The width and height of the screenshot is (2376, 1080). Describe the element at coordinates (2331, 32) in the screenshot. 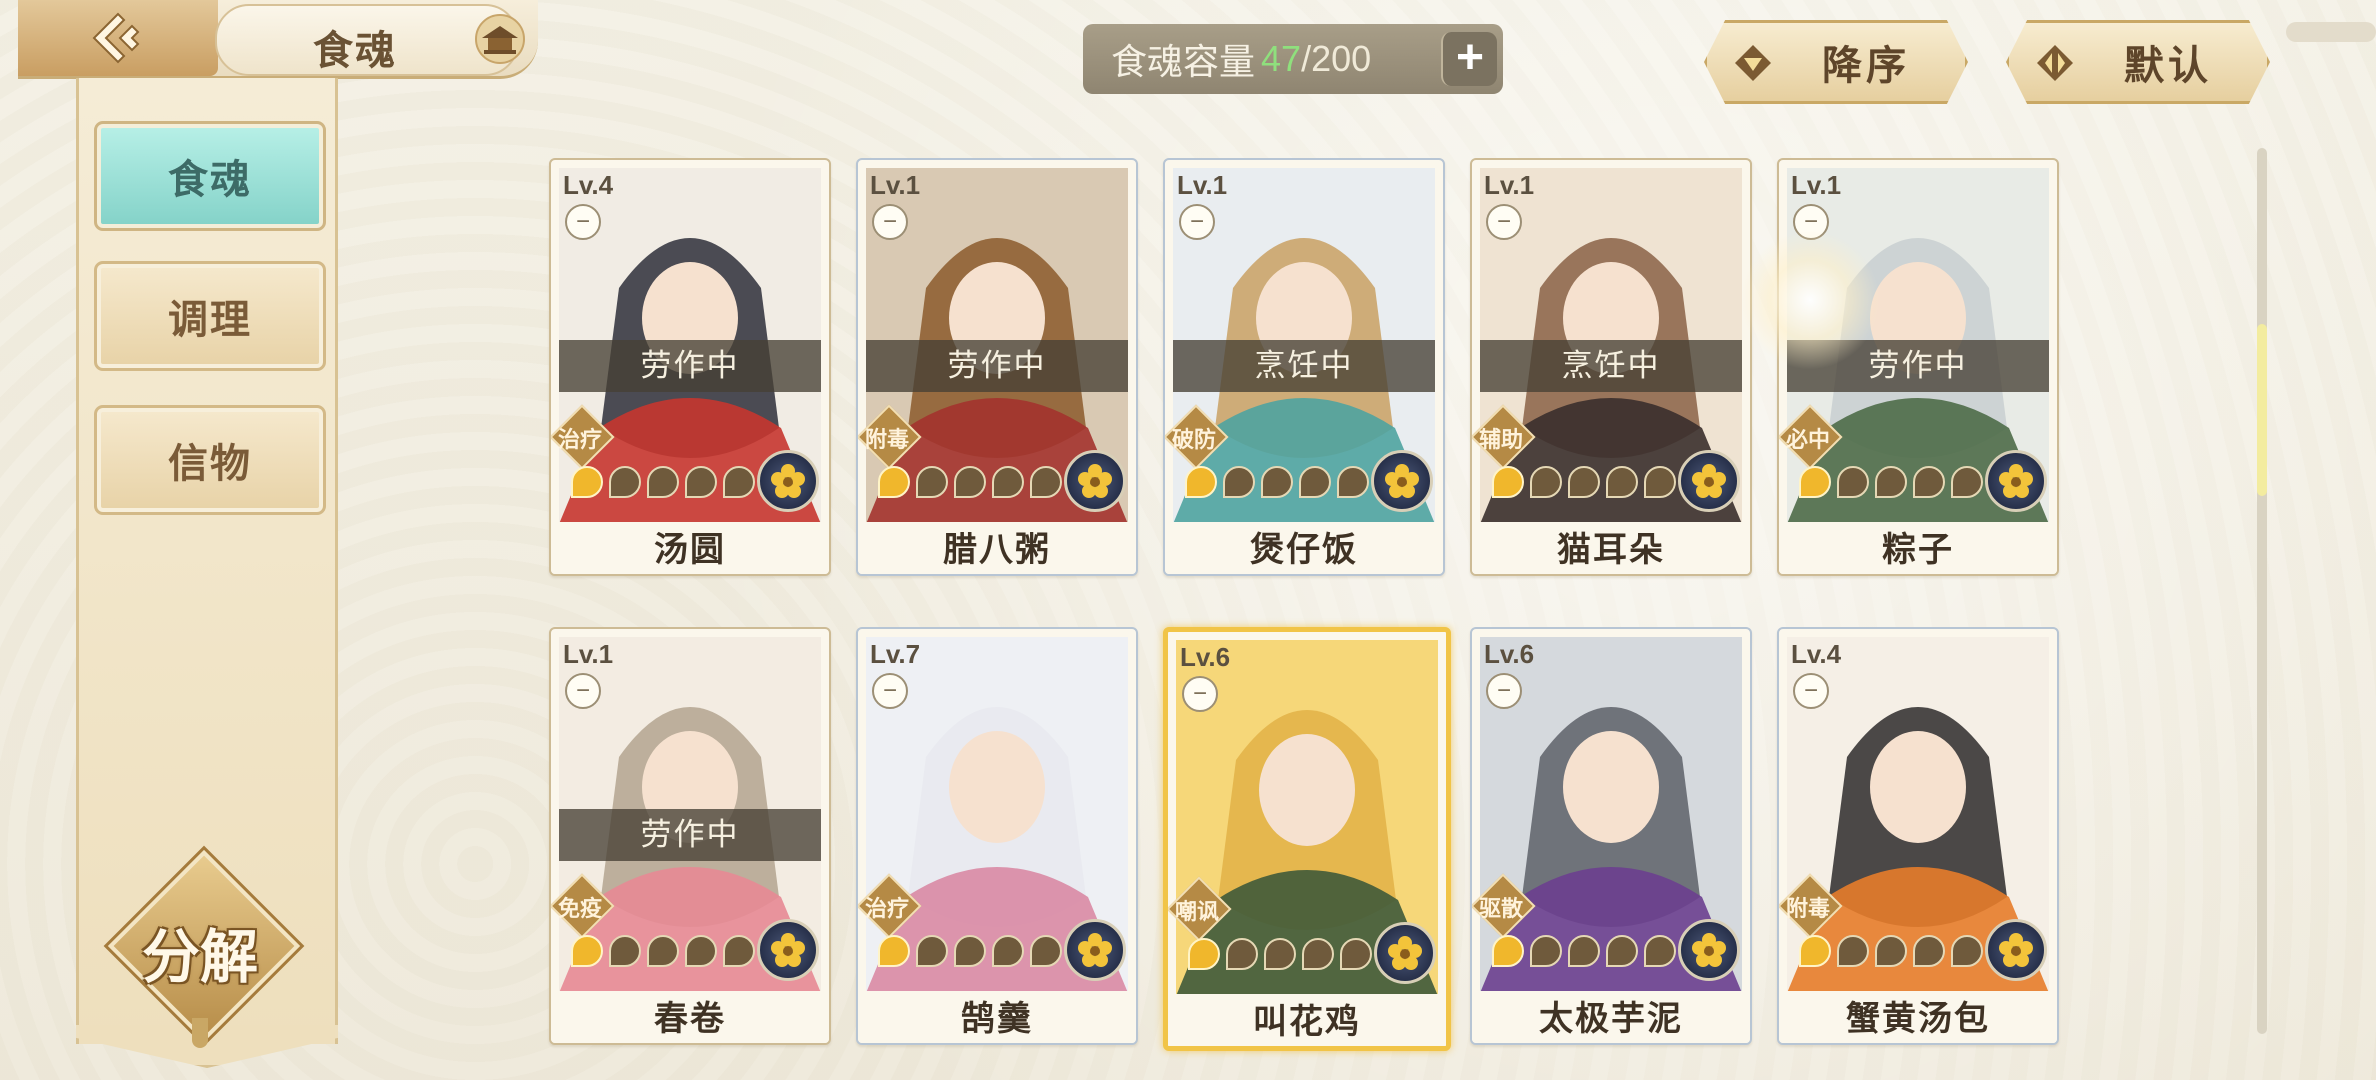

I see `corner-decoration` at that location.